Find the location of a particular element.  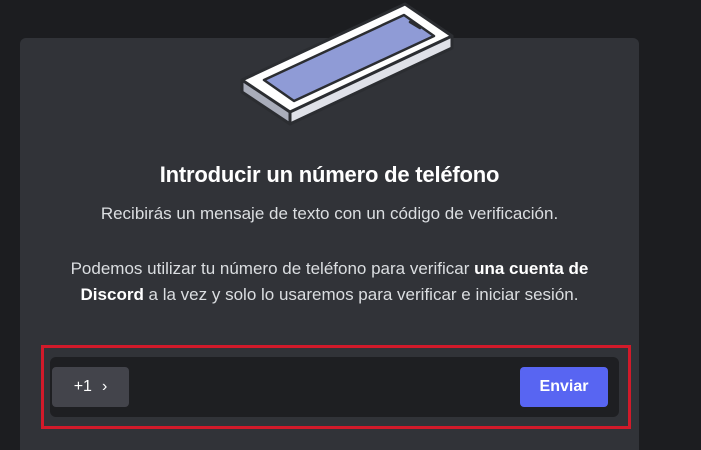

smartphone-icon is located at coordinates (347, 64).